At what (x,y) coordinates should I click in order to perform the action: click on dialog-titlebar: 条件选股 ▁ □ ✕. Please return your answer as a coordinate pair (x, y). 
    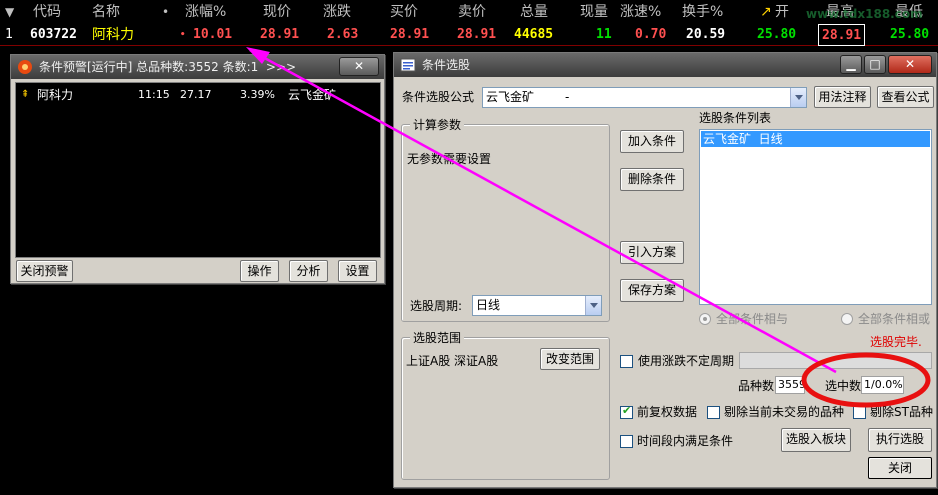
    Looking at the image, I should click on (665, 65).